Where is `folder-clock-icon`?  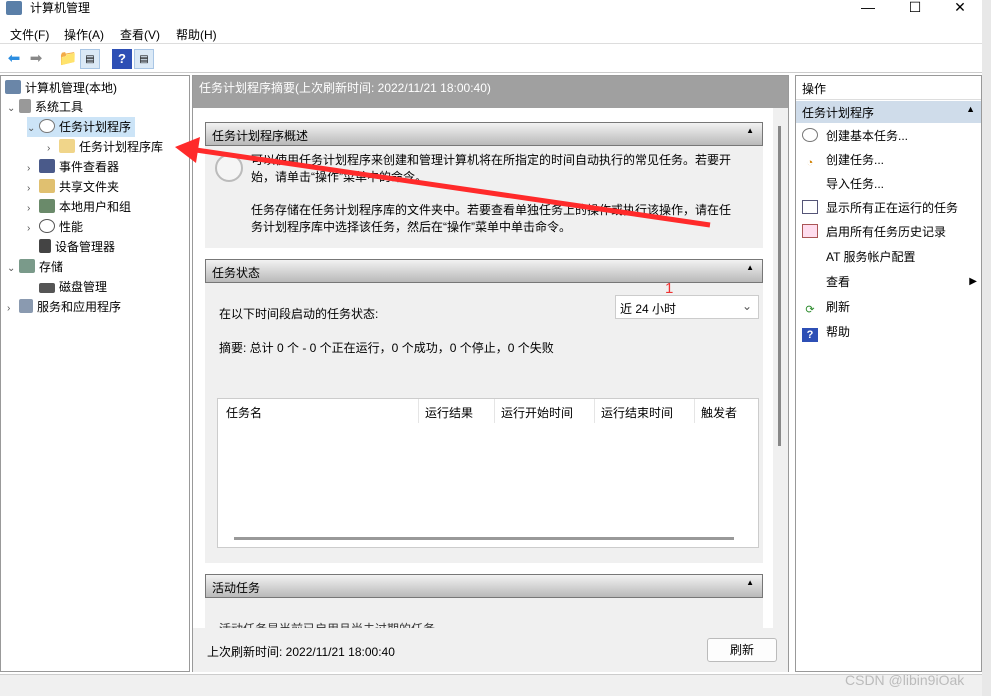 folder-clock-icon is located at coordinates (67, 146).